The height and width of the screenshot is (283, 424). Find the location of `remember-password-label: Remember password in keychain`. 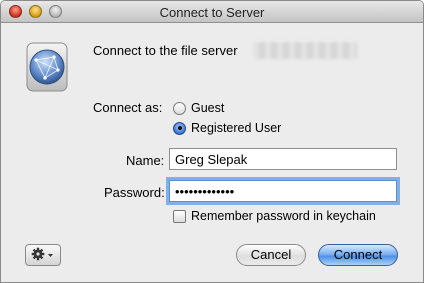

remember-password-label: Remember password in keychain is located at coordinates (283, 216).